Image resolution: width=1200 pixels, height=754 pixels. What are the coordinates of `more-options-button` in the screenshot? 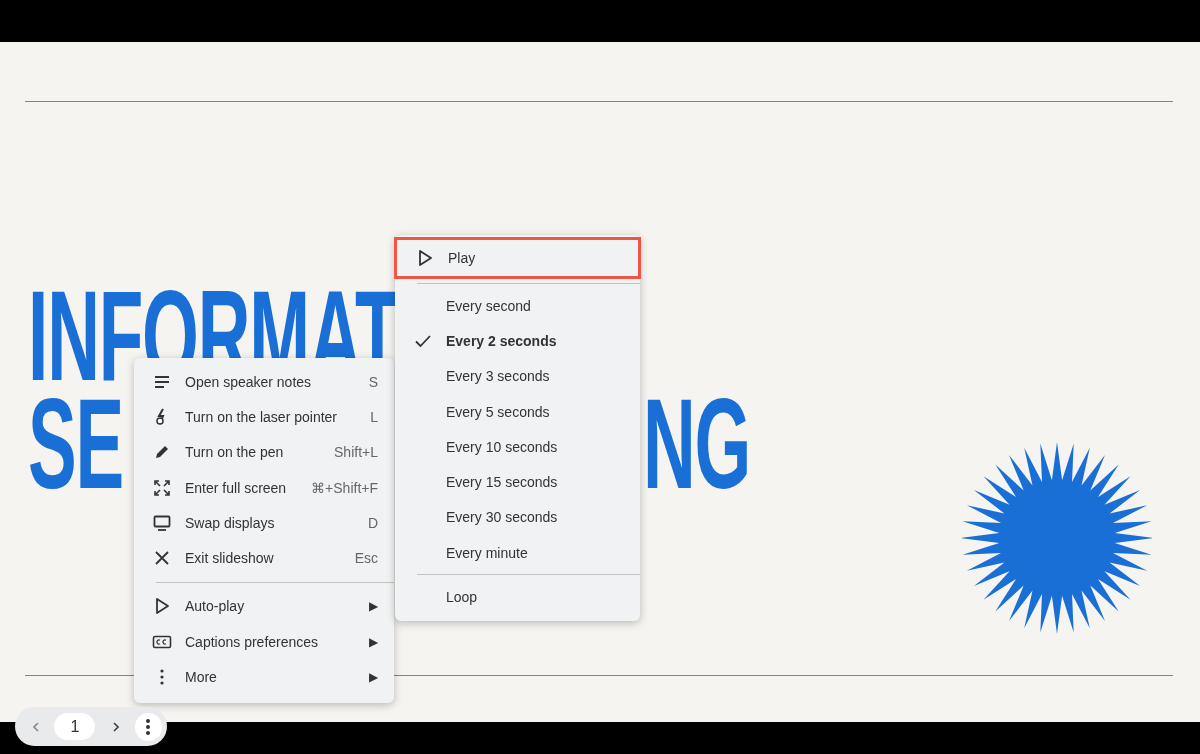 It's located at (148, 726).